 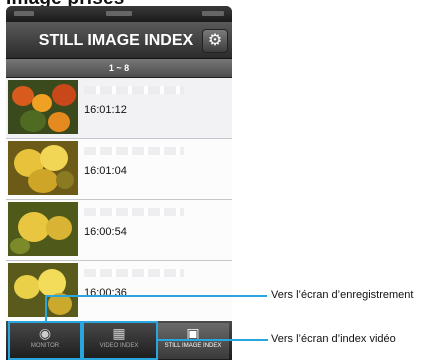 I want to click on capture-time: 16:00:36, so click(x=105, y=293).